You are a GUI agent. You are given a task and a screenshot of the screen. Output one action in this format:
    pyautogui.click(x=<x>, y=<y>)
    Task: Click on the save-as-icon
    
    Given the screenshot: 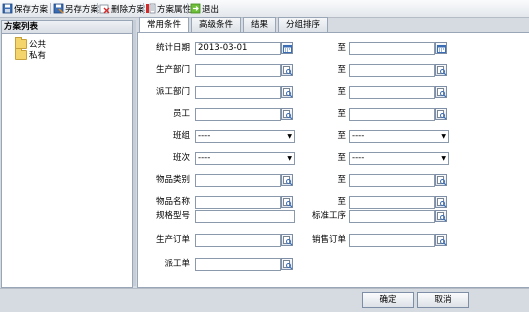 What is the action you would take?
    pyautogui.click(x=58, y=8)
    